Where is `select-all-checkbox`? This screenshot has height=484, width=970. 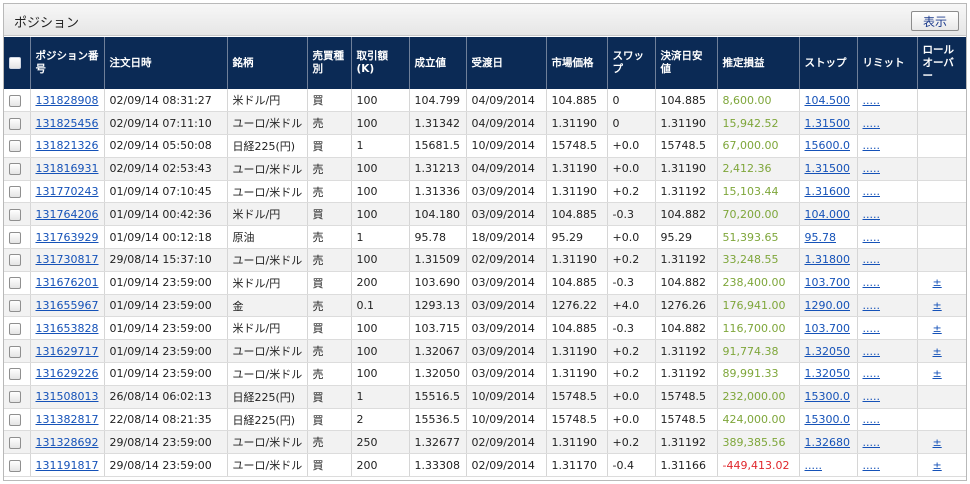 select-all-checkbox is located at coordinates (15, 62).